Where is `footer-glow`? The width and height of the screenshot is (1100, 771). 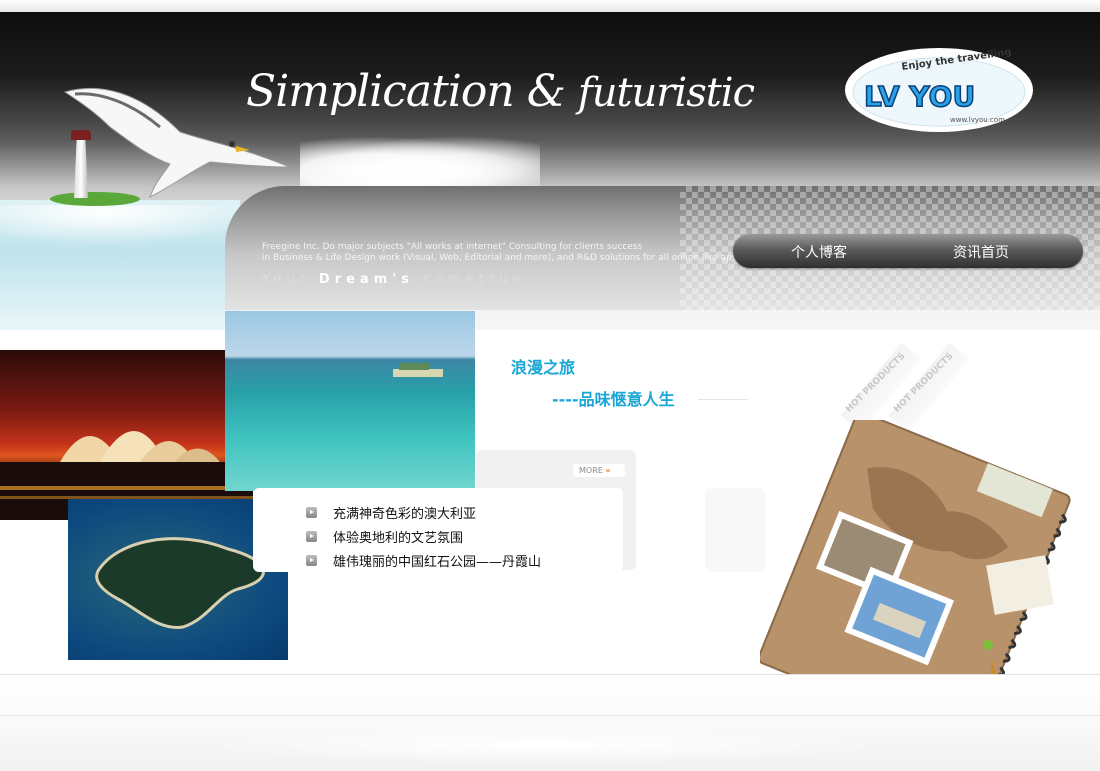 footer-glow is located at coordinates (545, 745).